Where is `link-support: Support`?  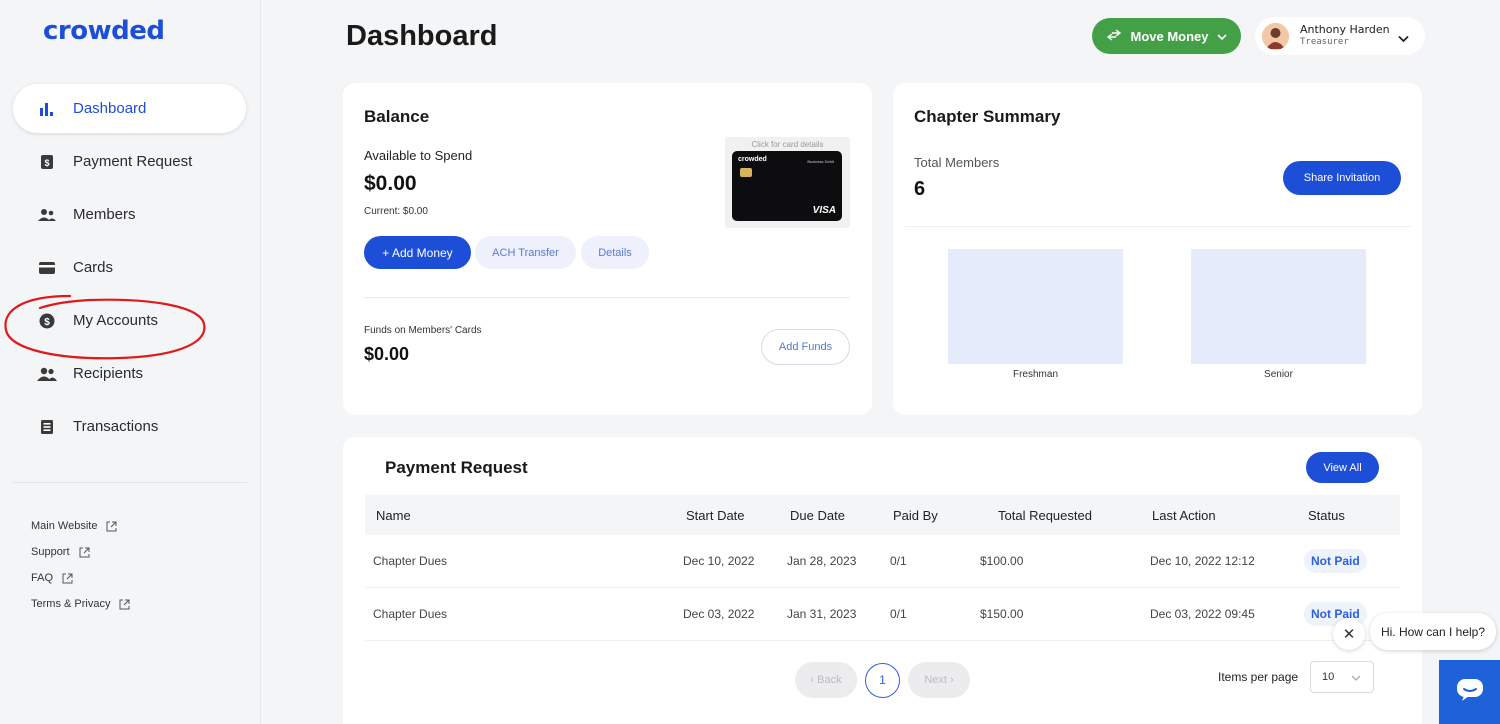
link-support: Support is located at coordinates (80, 552).